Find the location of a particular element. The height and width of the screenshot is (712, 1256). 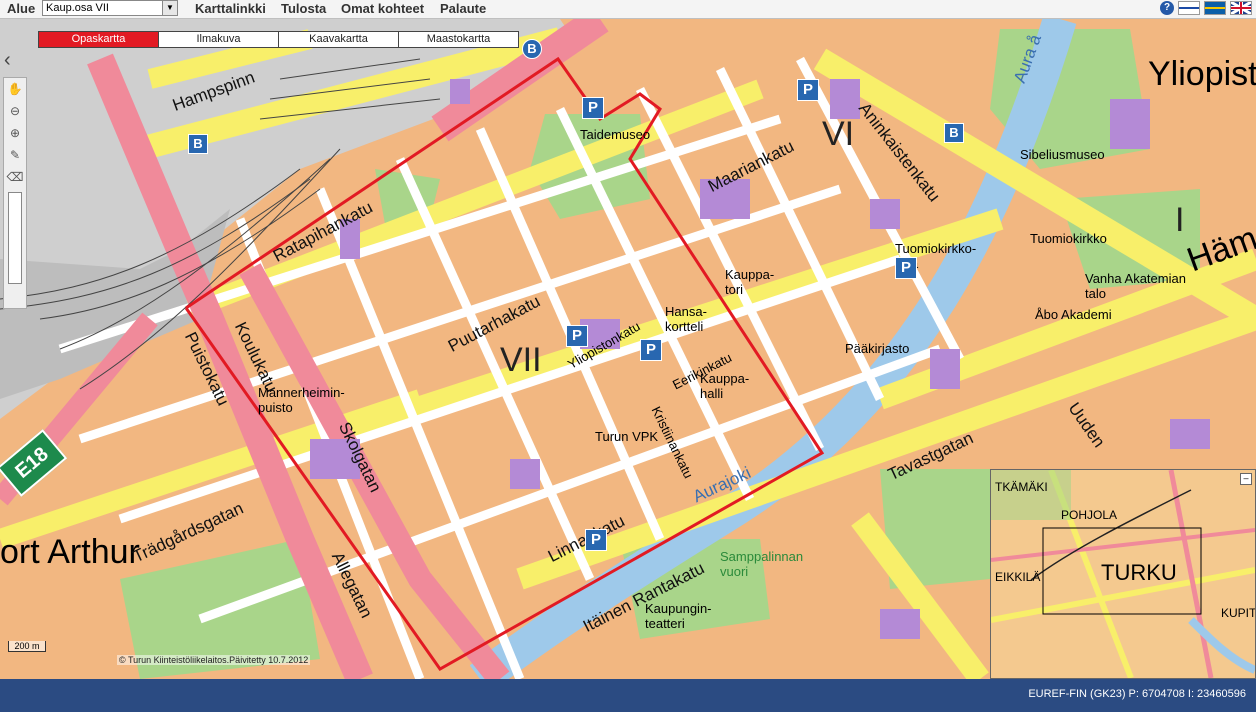

measure-icon: ✎ is located at coordinates (15, 157).